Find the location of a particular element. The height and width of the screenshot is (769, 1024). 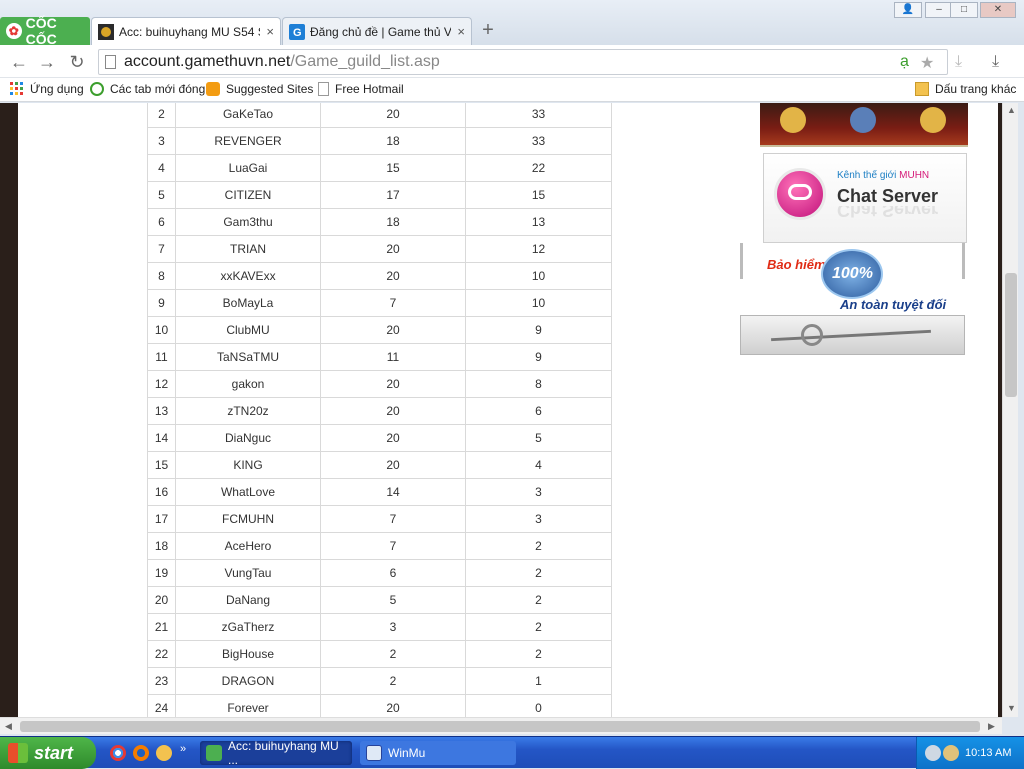

table-row: 11 TaNSaTMU 11 9 is located at coordinates (379, 357).